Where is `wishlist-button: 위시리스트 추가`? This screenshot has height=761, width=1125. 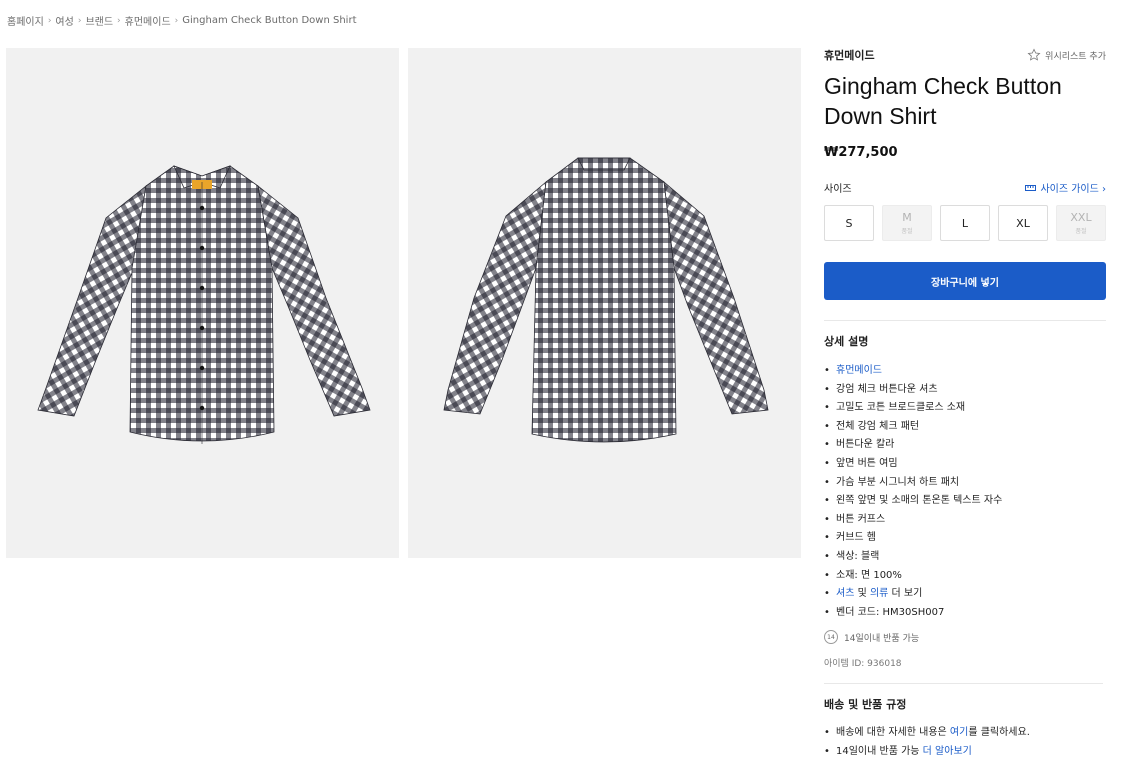
wishlist-button: 위시리스트 추가 is located at coordinates (1066, 55).